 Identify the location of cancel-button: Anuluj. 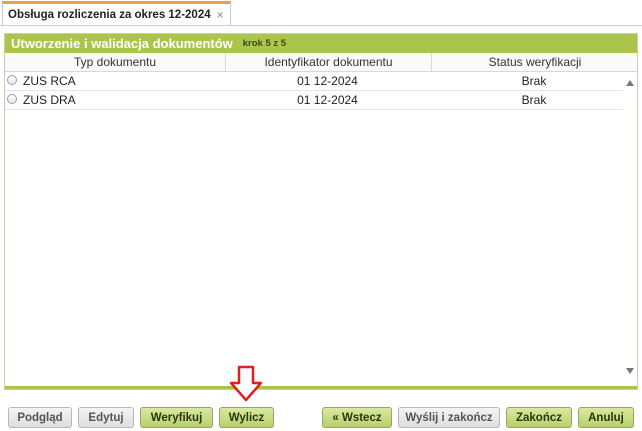
(606, 417).